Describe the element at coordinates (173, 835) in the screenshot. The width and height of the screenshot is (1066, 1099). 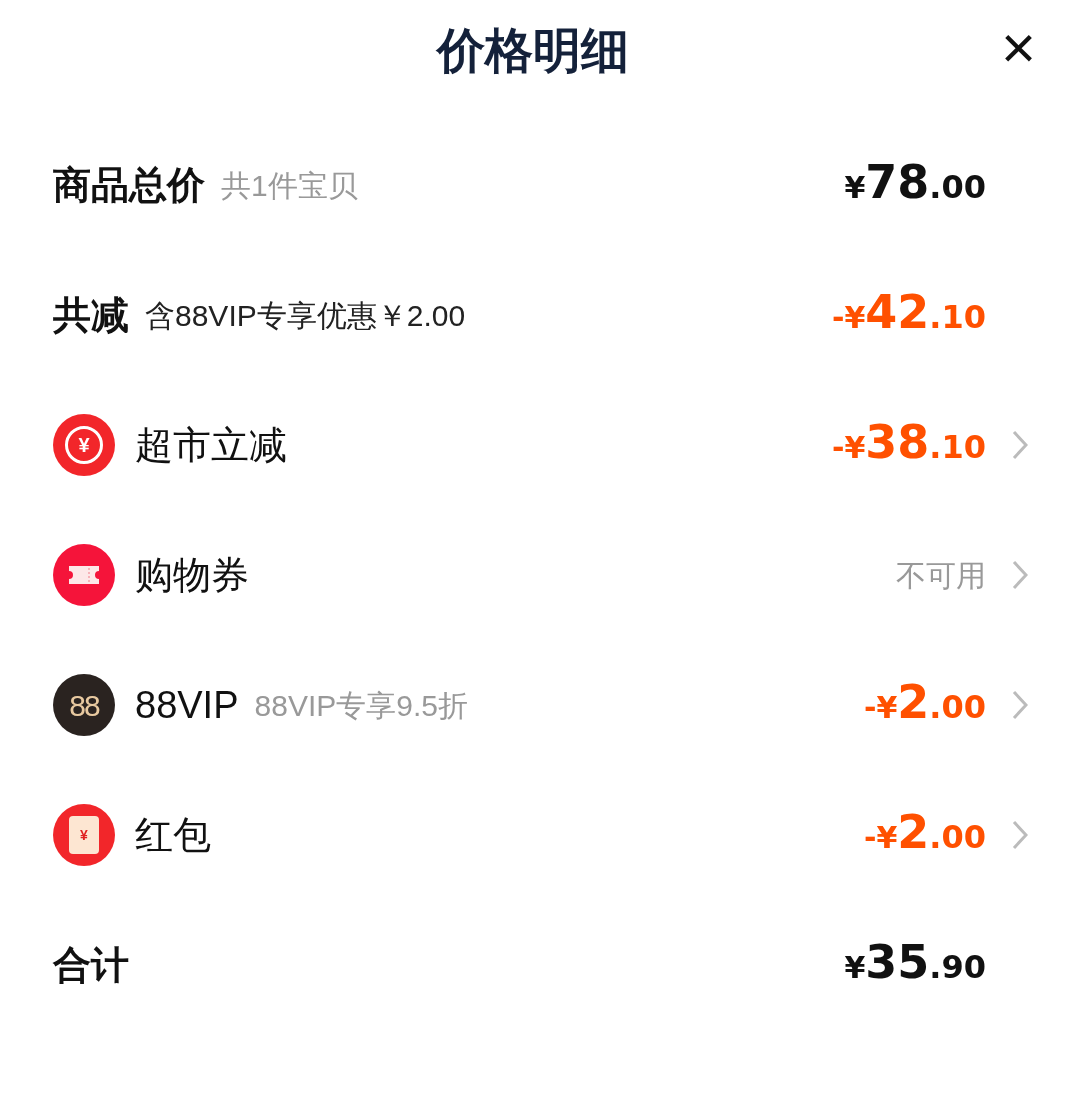
I see `row-label: 红包` at that location.